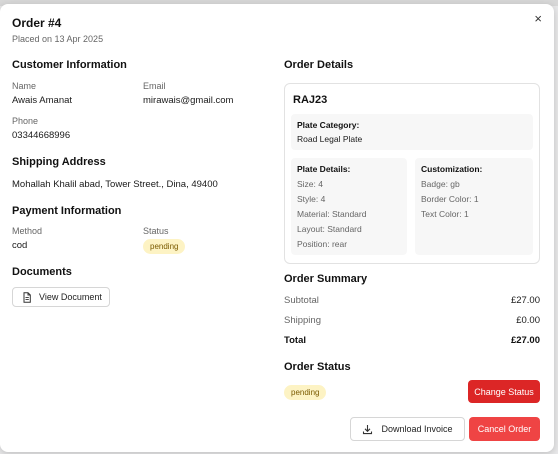 This screenshot has width=558, height=454. I want to click on payment-status-badge: pending, so click(164, 246).